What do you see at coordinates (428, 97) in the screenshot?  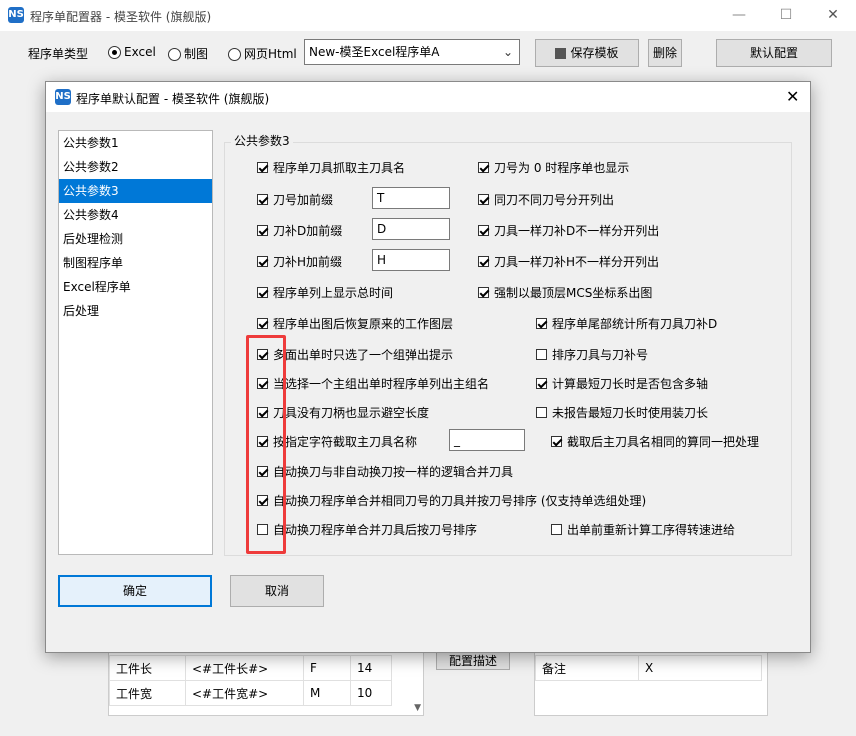 I see `dialog-titlebar: NS 程序单默认配置 - 模圣软件 (旗舰版) ✕` at bounding box center [428, 97].